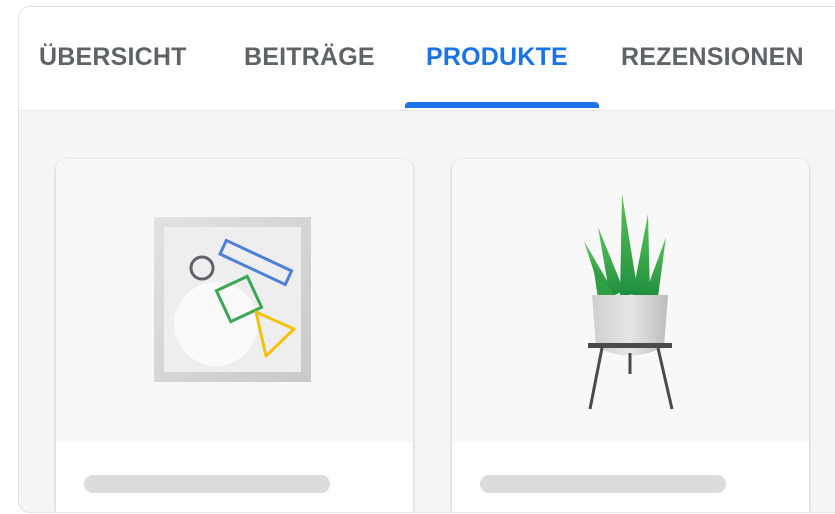 The height and width of the screenshot is (514, 835). What do you see at coordinates (497, 57) in the screenshot?
I see `tab-products: PRODUKTE` at bounding box center [497, 57].